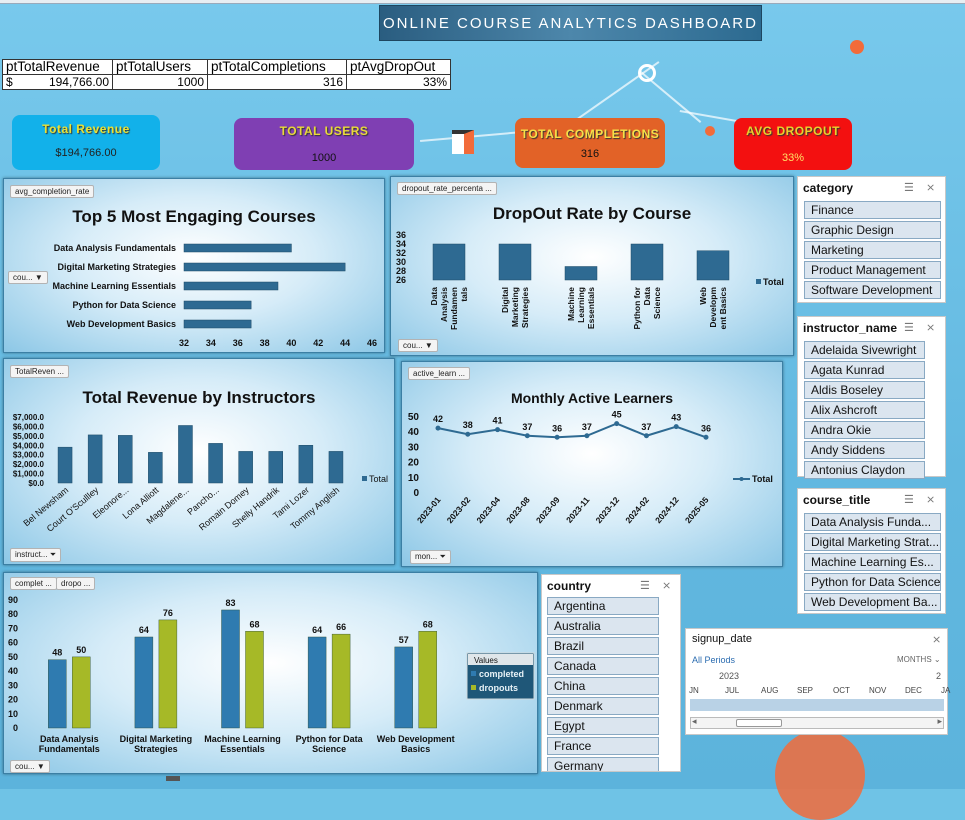 The height and width of the screenshot is (820, 965). Describe the element at coordinates (877, 690) in the screenshot. I see `timeline-month-label: NOV` at that location.